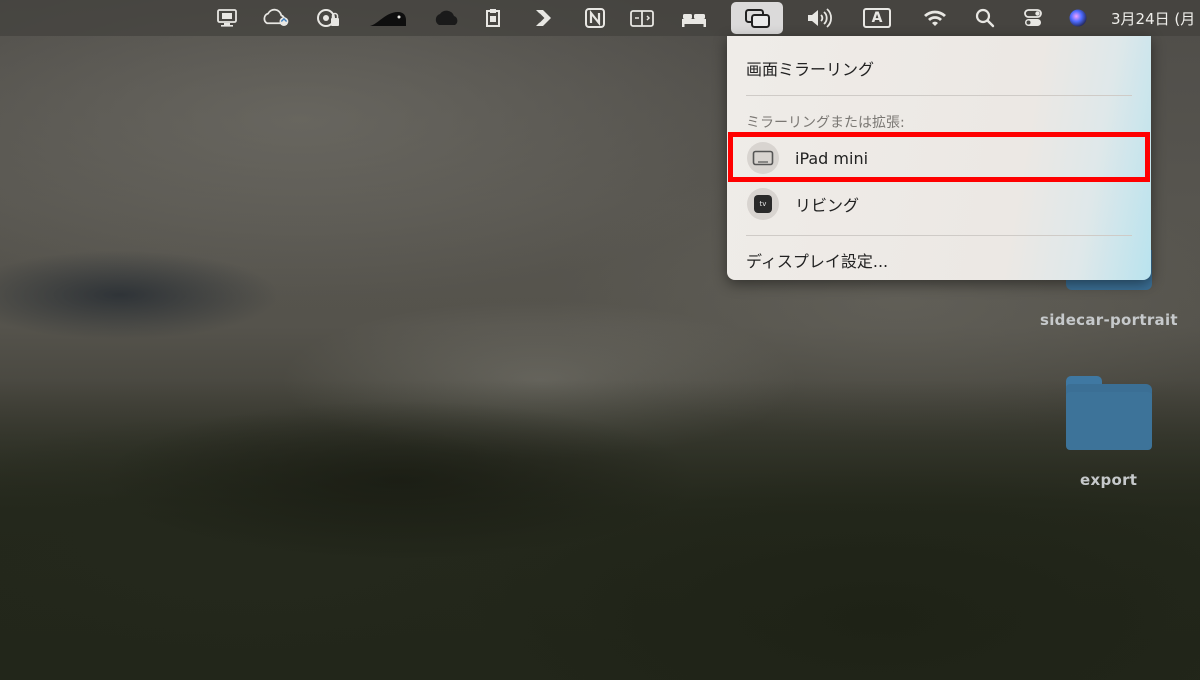  What do you see at coordinates (140, 295) in the screenshot?
I see `wallpaper-fog` at bounding box center [140, 295].